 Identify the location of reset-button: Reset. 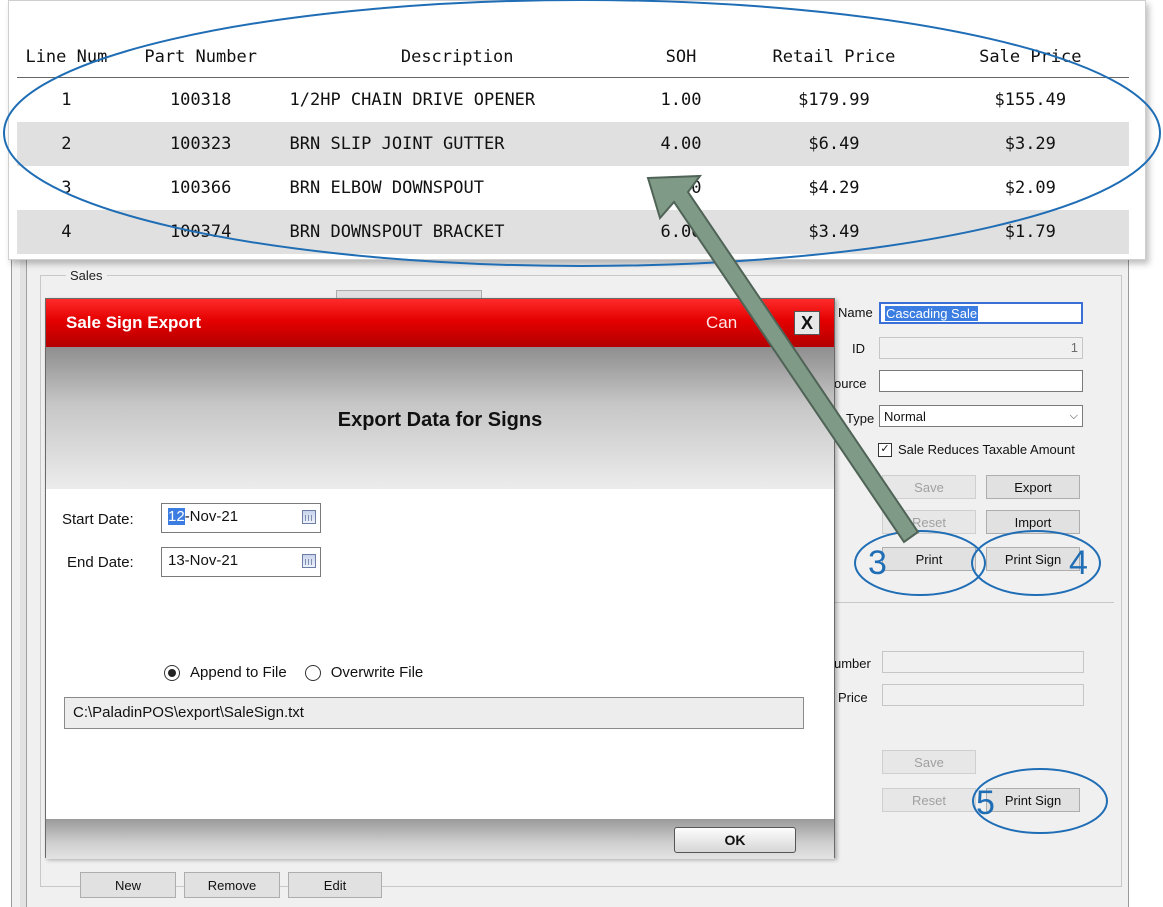
(929, 522).